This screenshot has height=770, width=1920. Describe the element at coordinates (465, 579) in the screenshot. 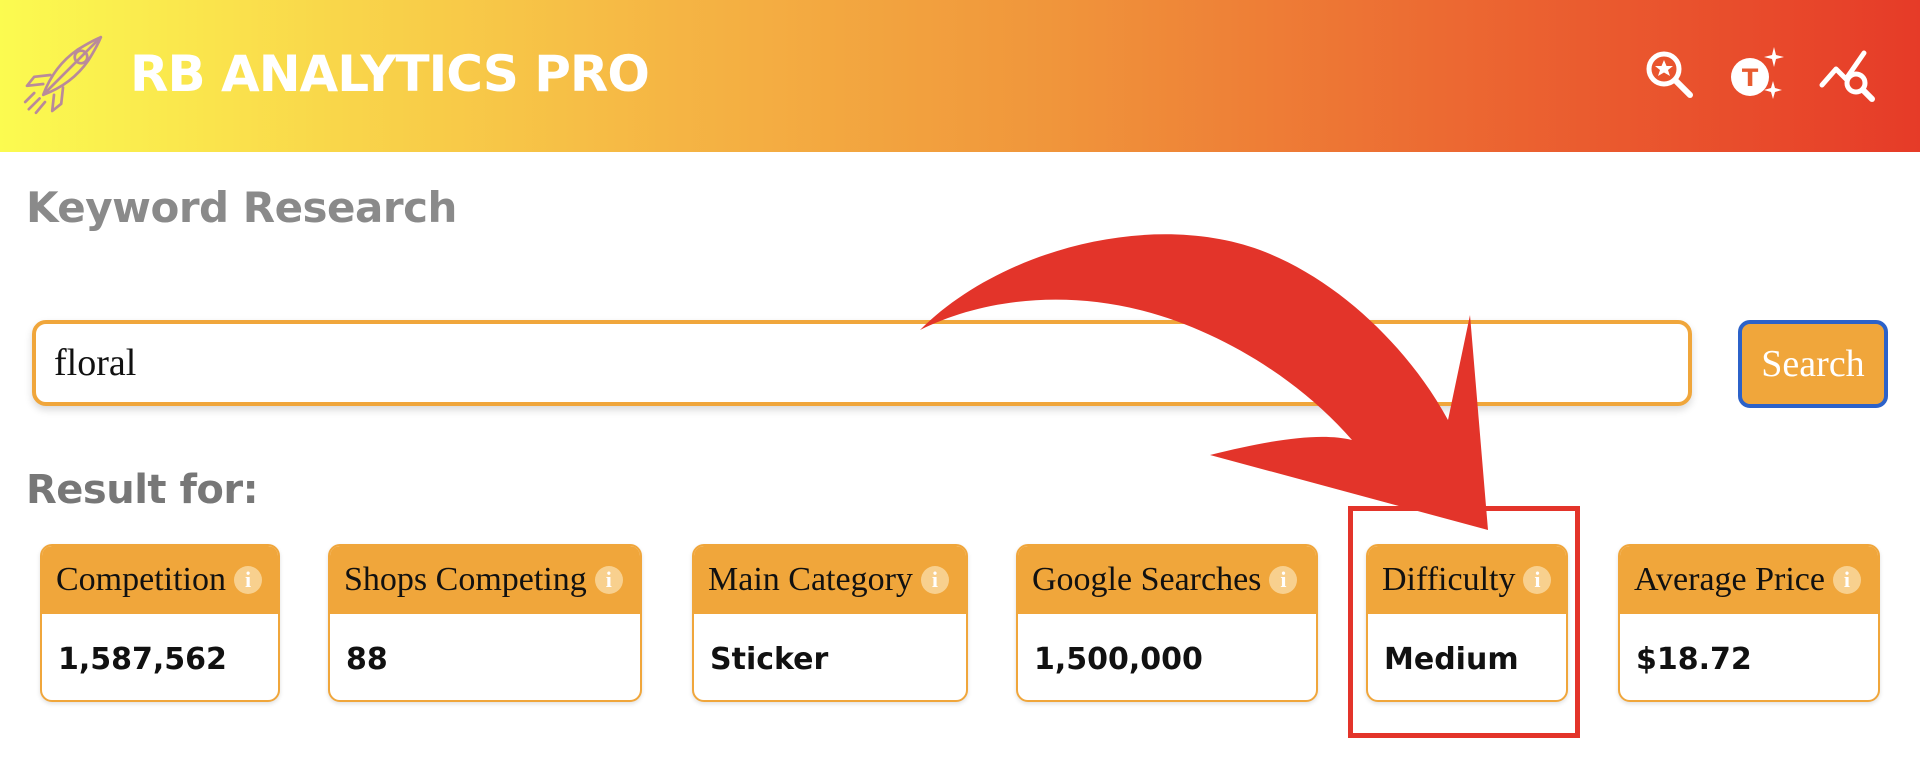

I see `card-label: Shops Competing` at that location.